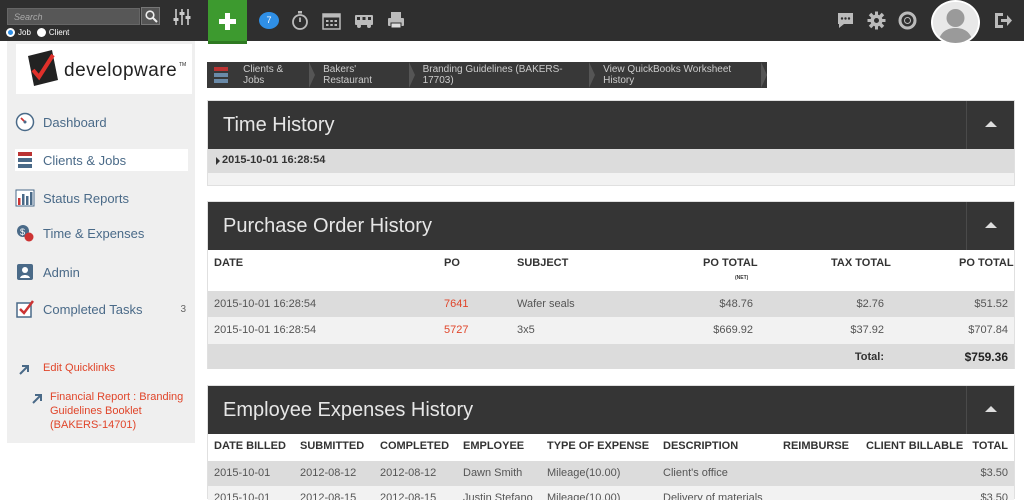  Describe the element at coordinates (493, 473) in the screenshot. I see `cell-employee: Dawn Smith` at that location.